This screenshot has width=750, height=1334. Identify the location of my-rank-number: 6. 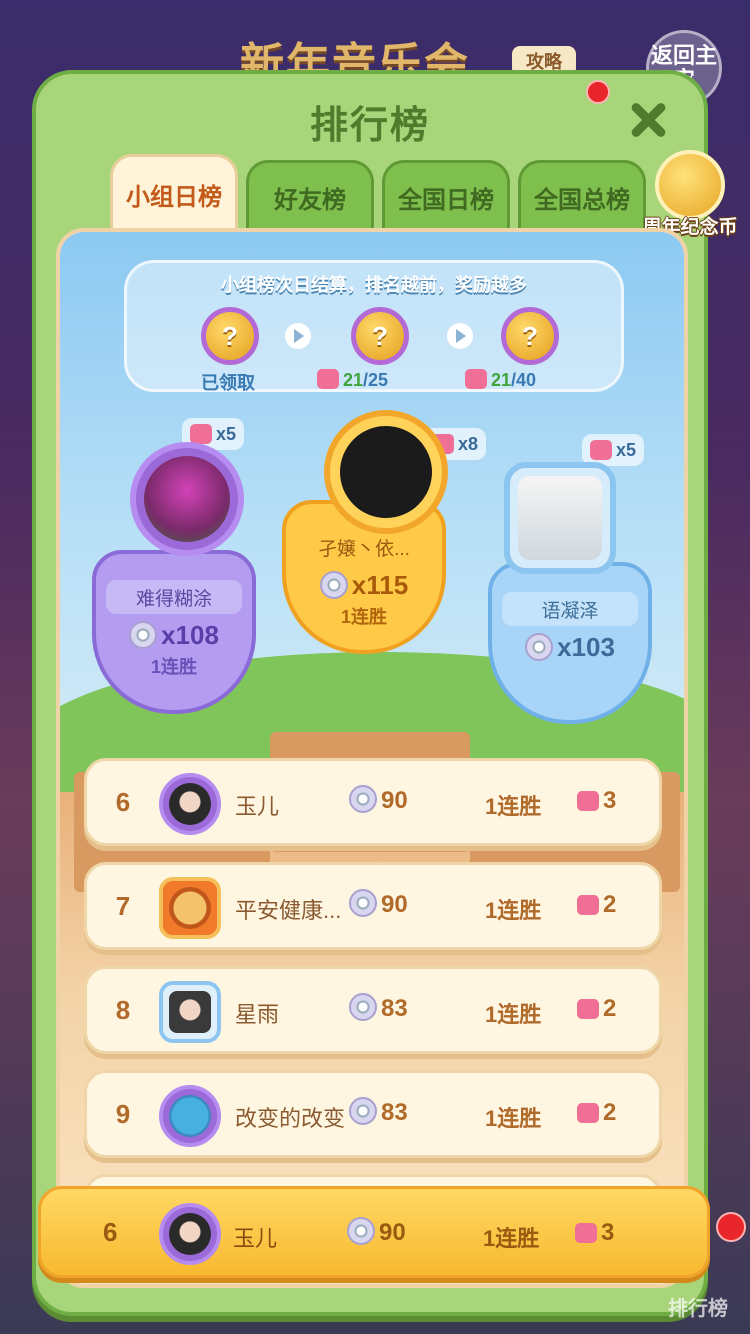
(110, 1232).